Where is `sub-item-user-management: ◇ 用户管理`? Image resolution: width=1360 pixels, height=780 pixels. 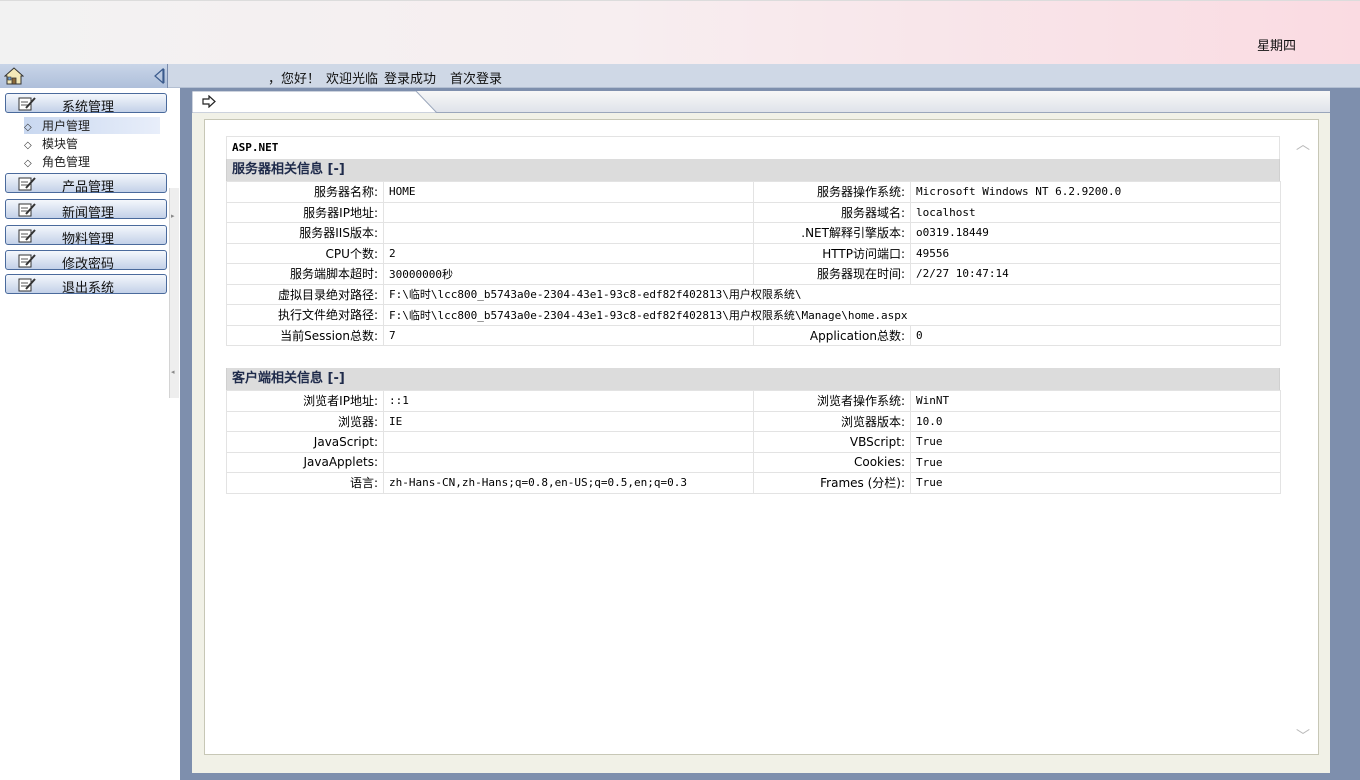 sub-item-user-management: ◇ 用户管理 is located at coordinates (92, 125).